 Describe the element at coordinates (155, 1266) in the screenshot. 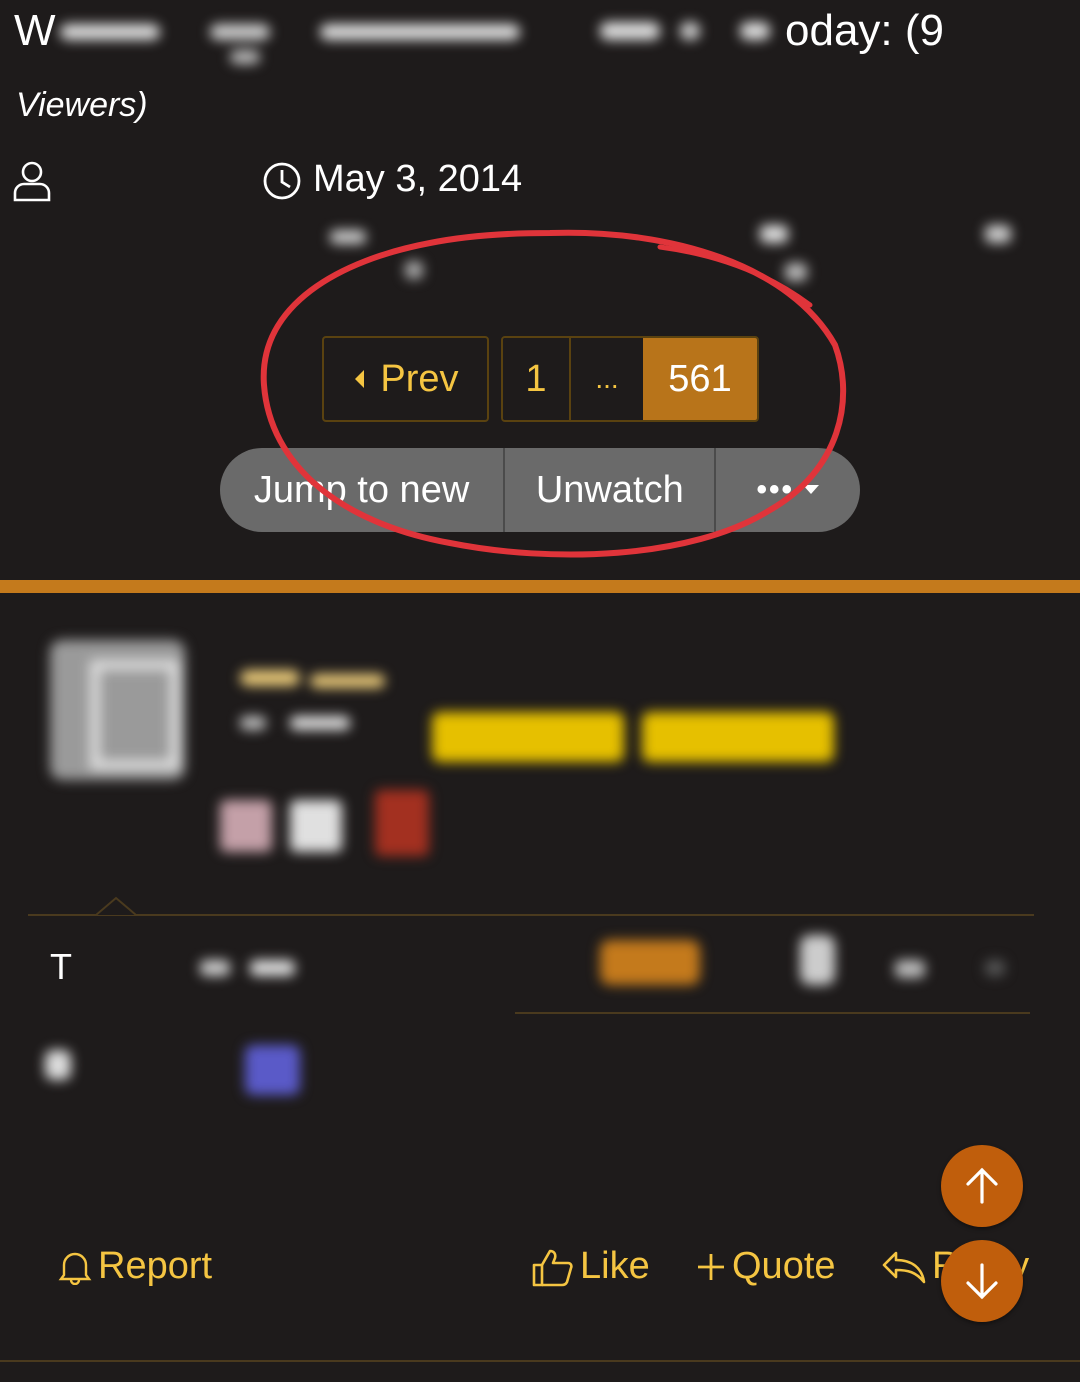

I see `report-label: Report` at that location.